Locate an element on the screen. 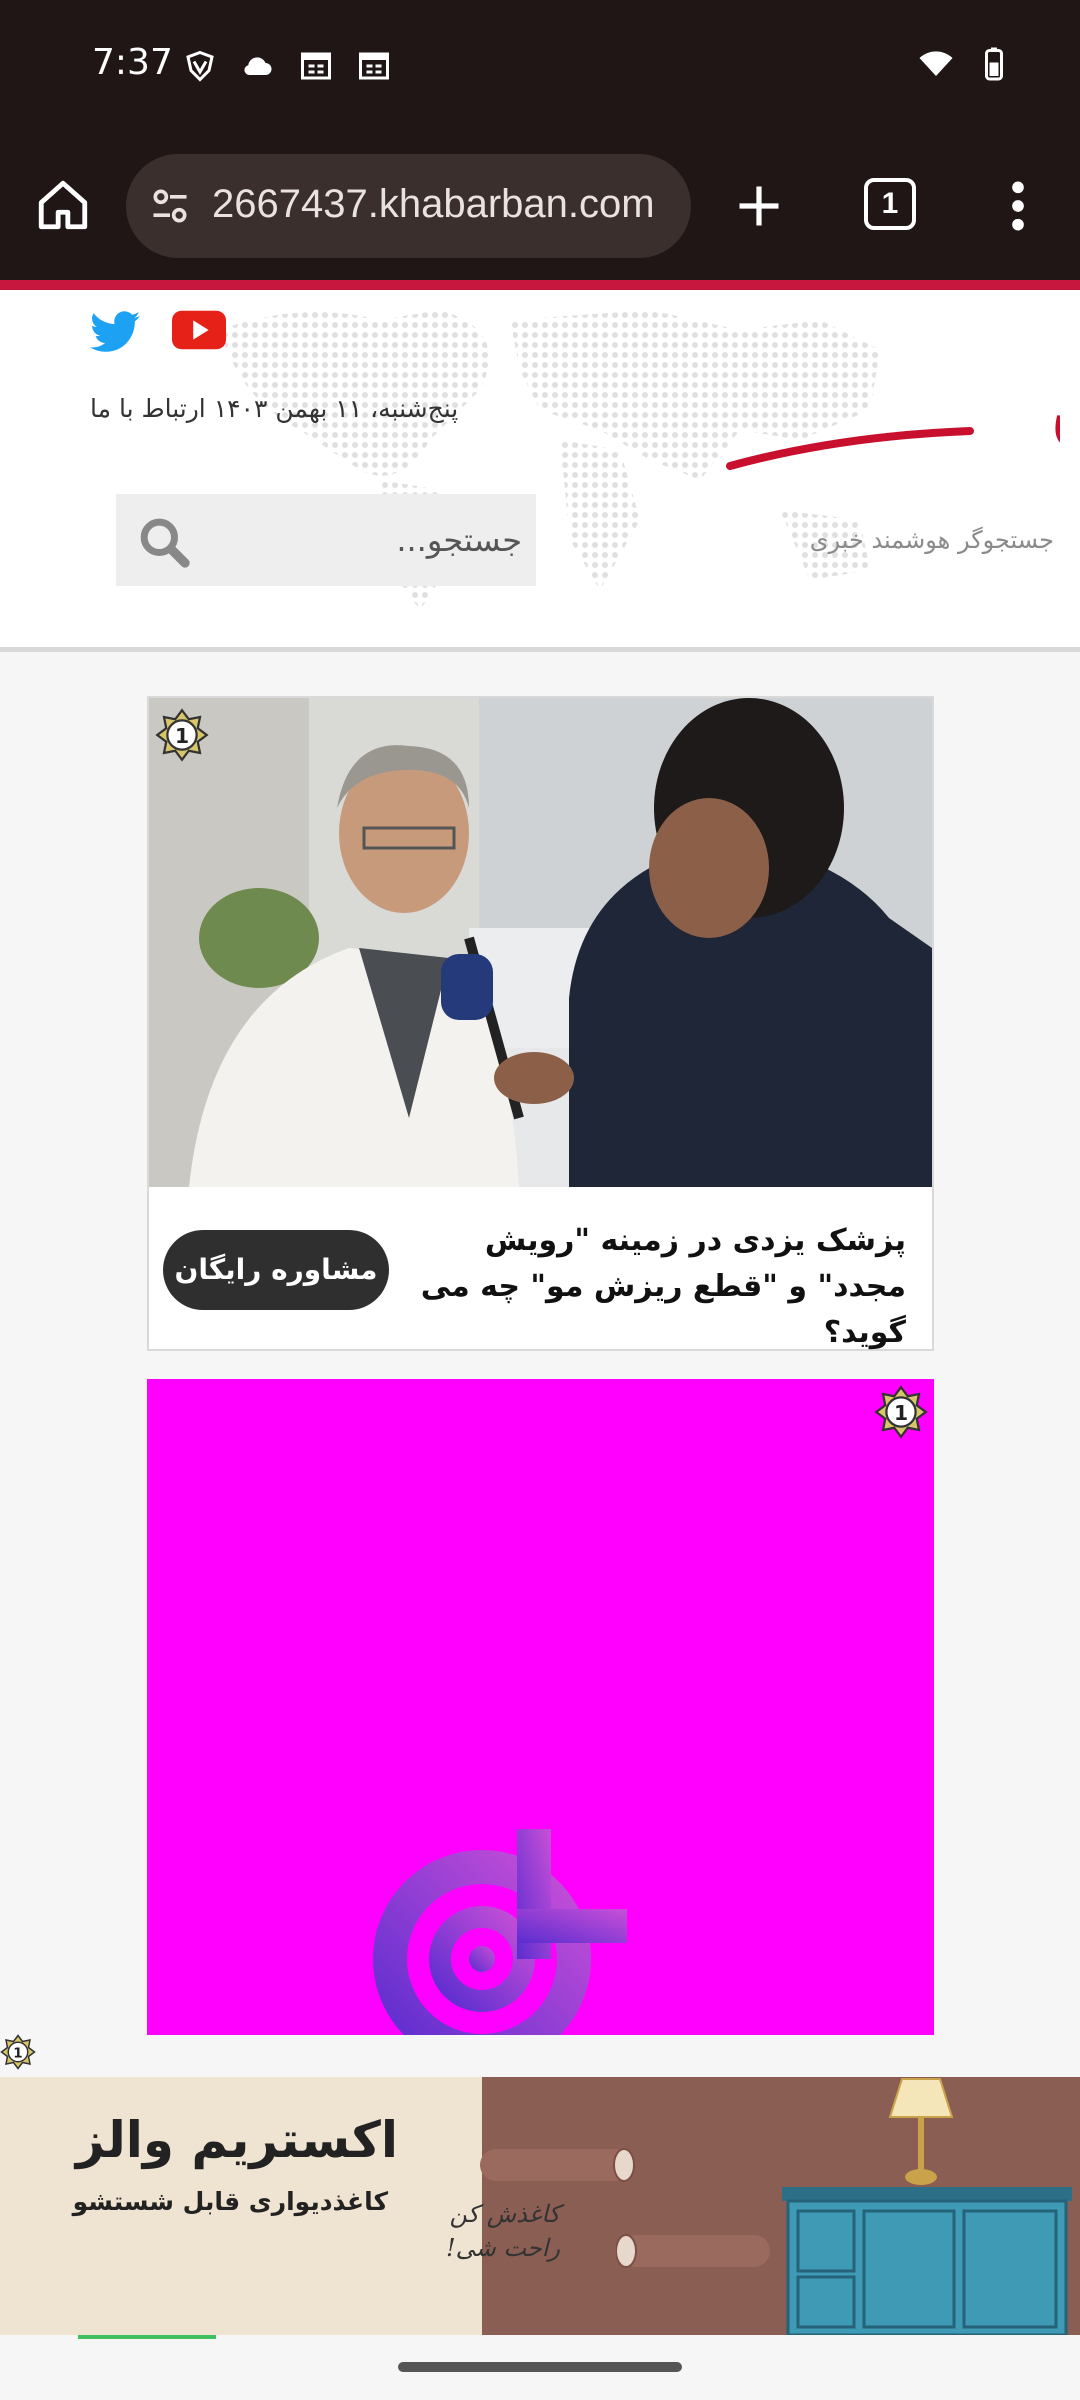 Image resolution: width=1080 pixels, height=2400 pixels. battery-icon is located at coordinates (994, 64).